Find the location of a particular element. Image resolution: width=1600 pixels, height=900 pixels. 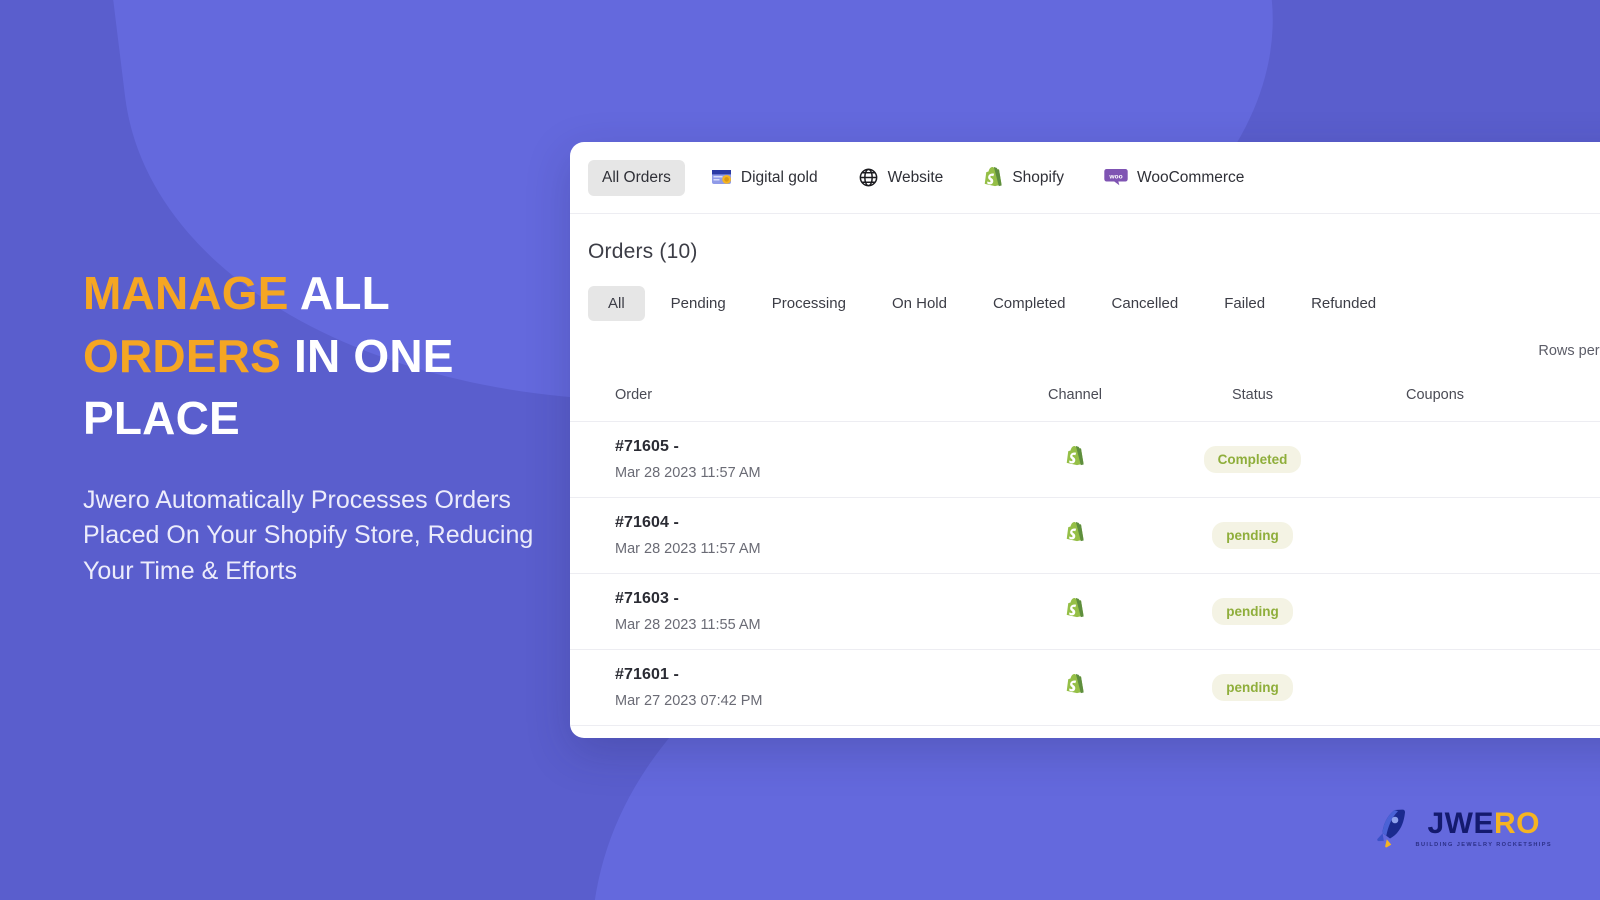

filter-pill-all: All is located at coordinates (616, 303).